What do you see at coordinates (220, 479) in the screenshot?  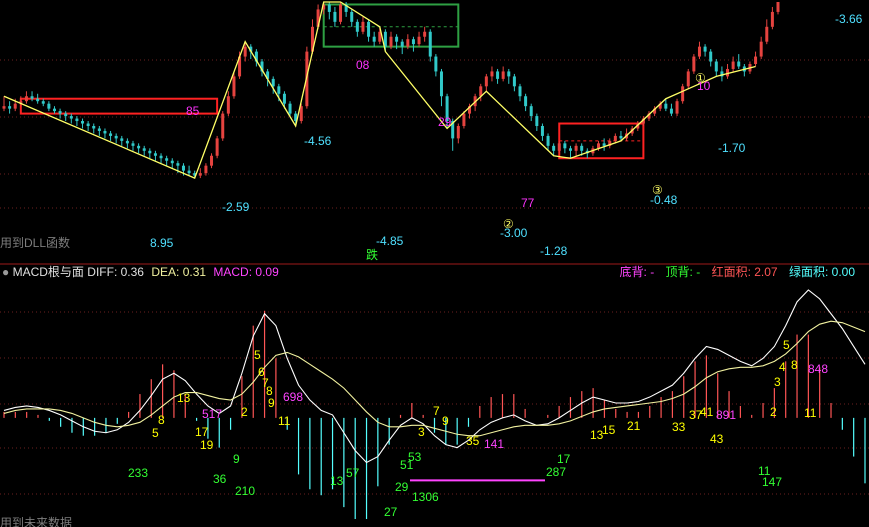 I see `macd-count-number: 36` at bounding box center [220, 479].